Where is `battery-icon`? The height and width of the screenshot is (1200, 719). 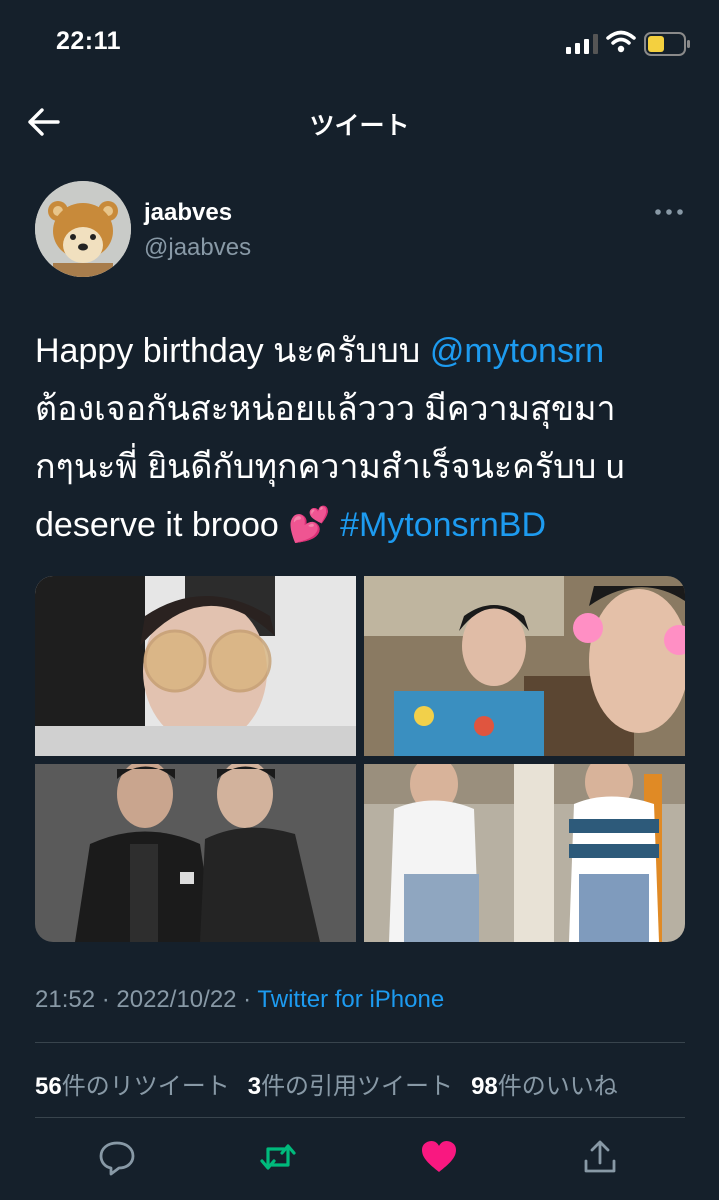 battery-icon is located at coordinates (667, 44).